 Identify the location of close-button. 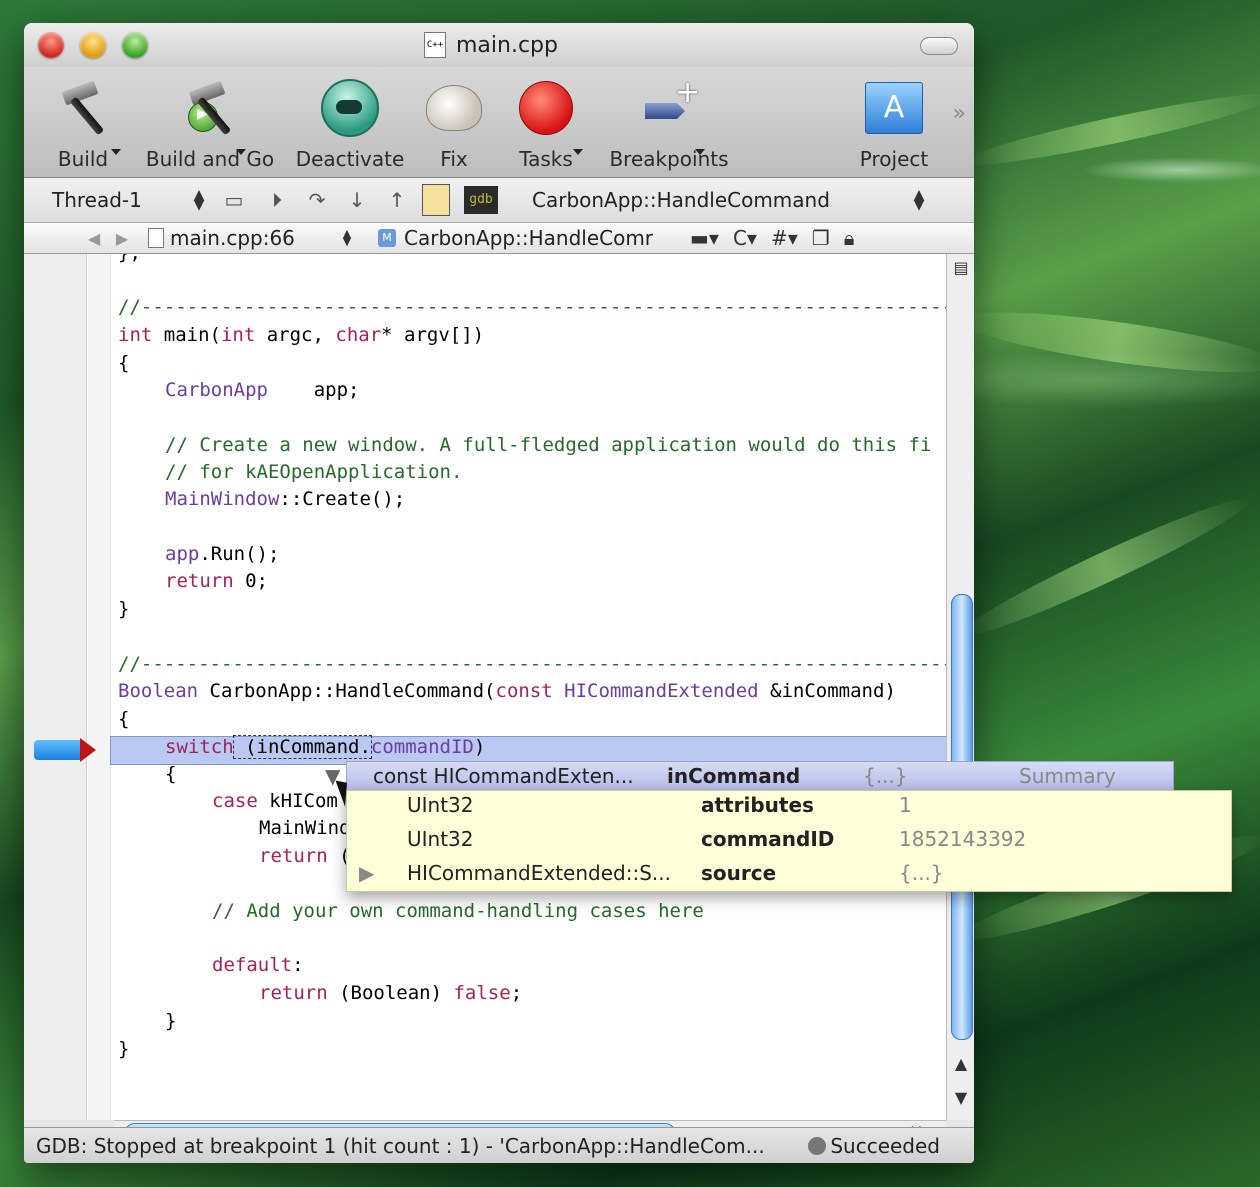
(51, 45).